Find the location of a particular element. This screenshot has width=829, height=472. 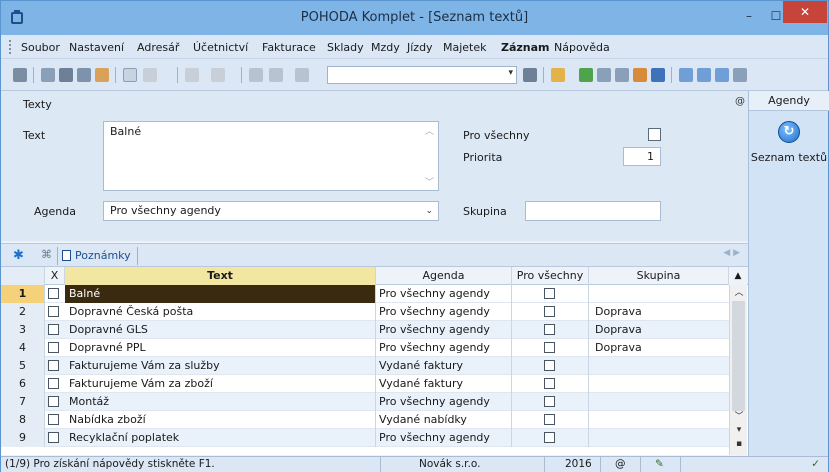

toolbar-edit-icon is located at coordinates (150, 75).